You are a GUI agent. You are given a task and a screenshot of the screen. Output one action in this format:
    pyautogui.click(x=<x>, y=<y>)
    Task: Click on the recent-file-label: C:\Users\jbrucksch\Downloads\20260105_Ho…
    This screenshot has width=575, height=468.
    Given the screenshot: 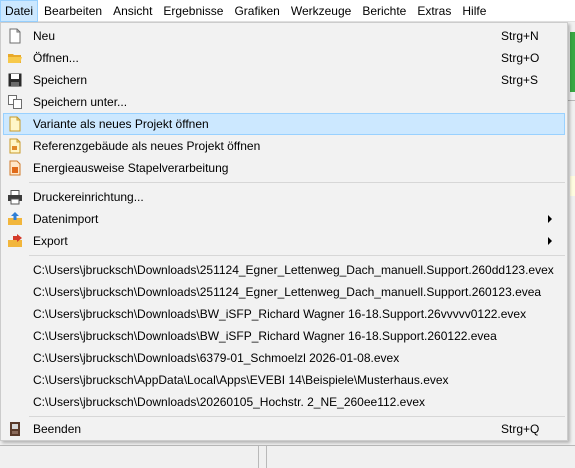 What is the action you would take?
    pyautogui.click(x=229, y=402)
    